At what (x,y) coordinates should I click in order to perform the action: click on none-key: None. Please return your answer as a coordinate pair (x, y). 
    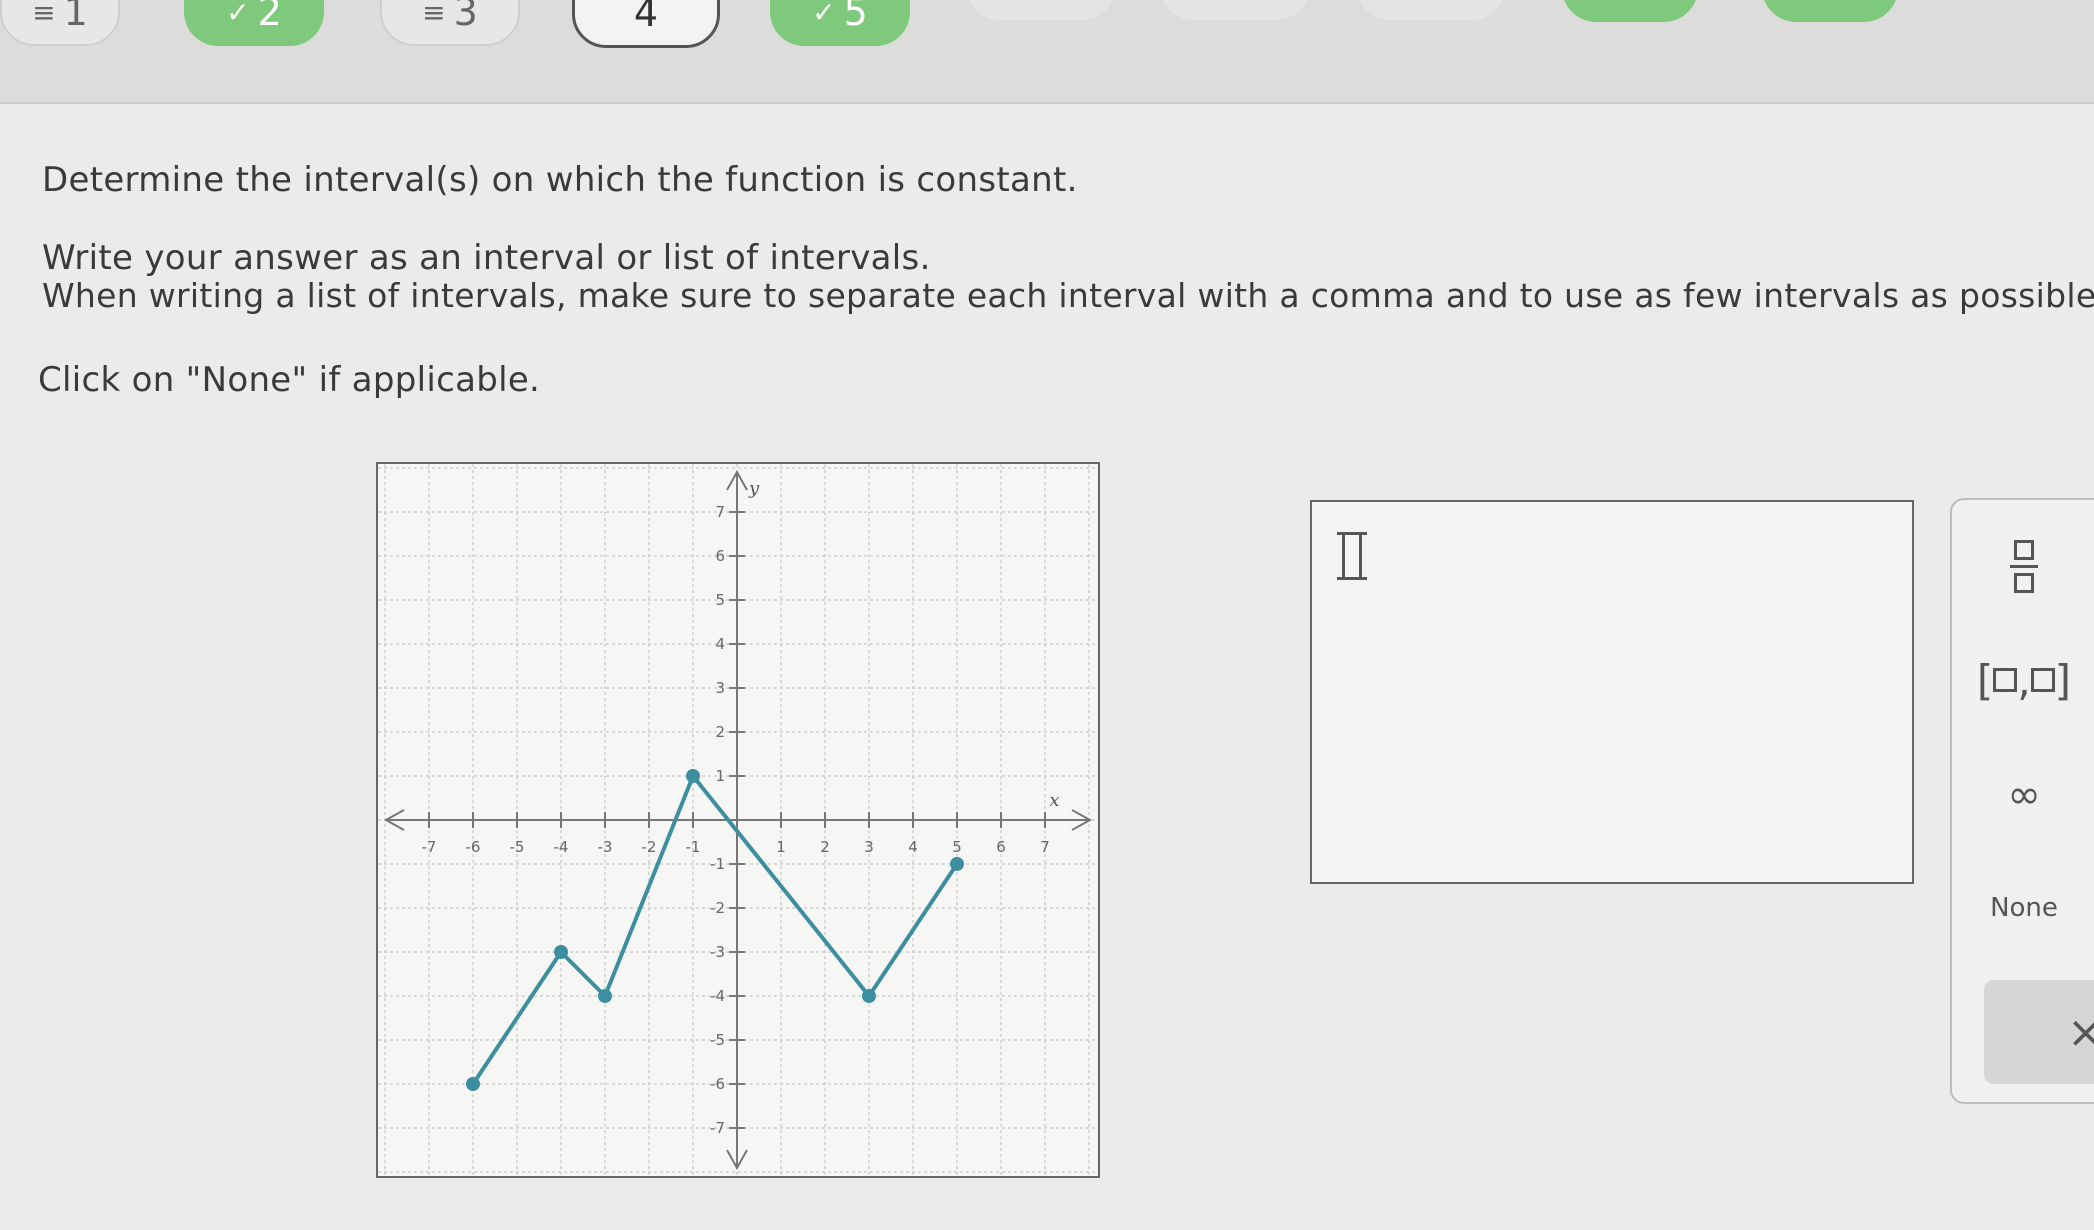
    Looking at the image, I should click on (2023, 908).